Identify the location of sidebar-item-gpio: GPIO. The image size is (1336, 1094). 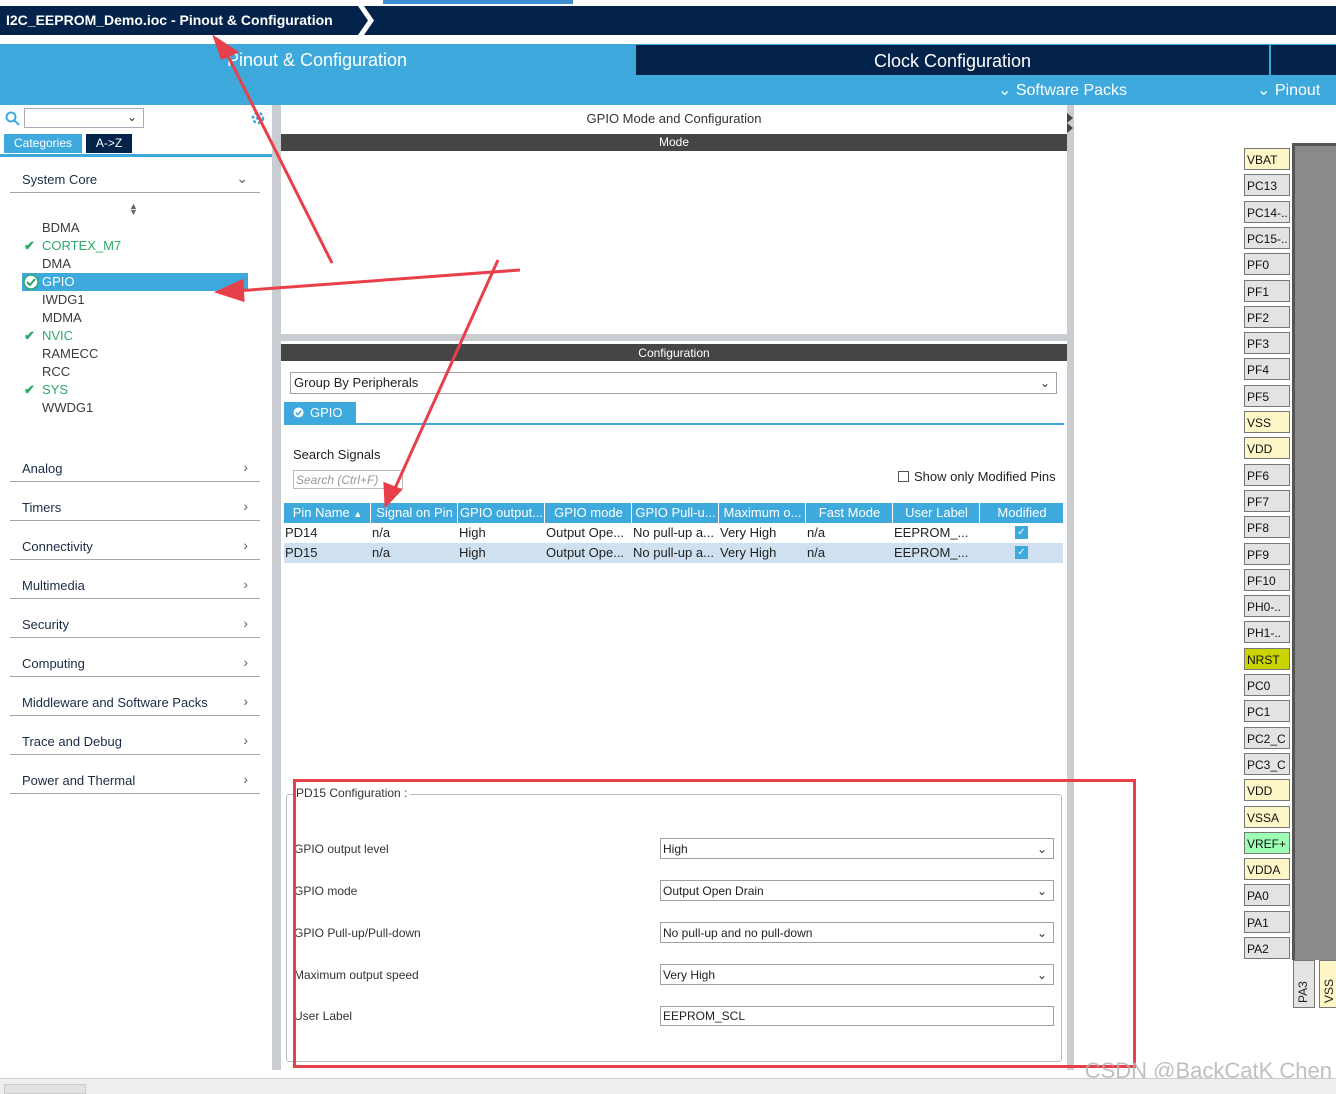
(135, 282).